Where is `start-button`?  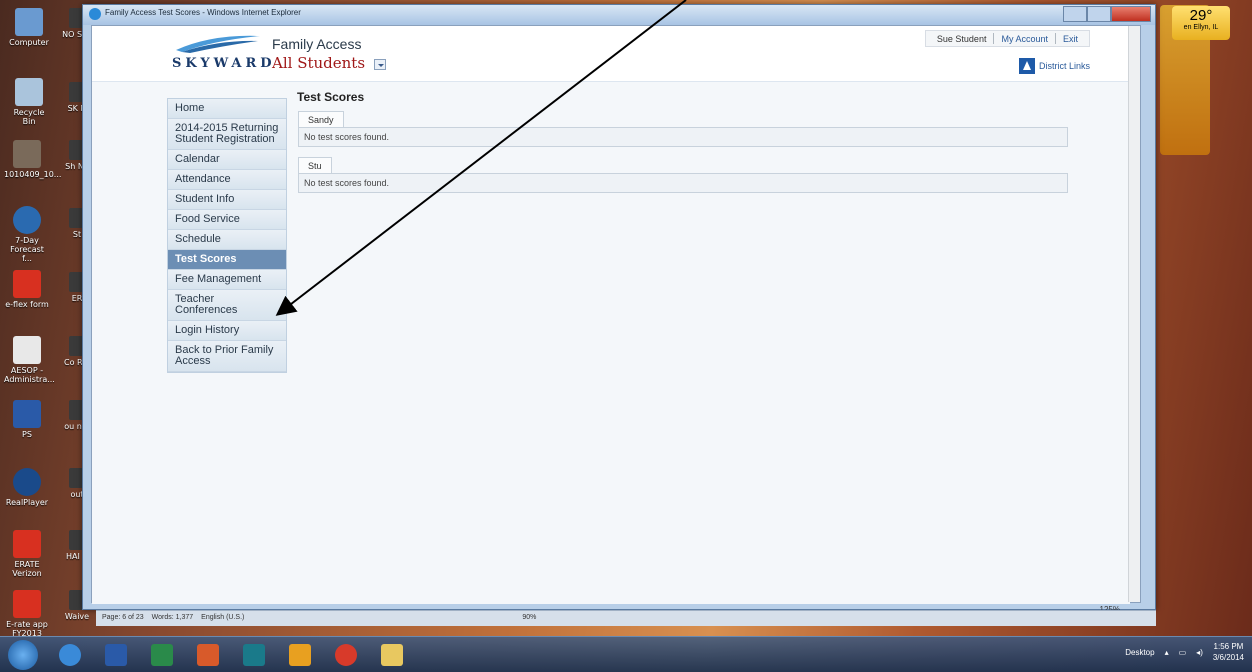
start-button is located at coordinates (23, 655).